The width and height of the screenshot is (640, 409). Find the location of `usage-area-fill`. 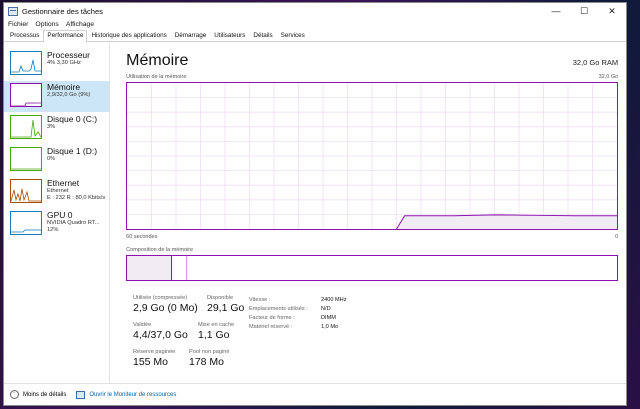

usage-area-fill is located at coordinates (507, 221).